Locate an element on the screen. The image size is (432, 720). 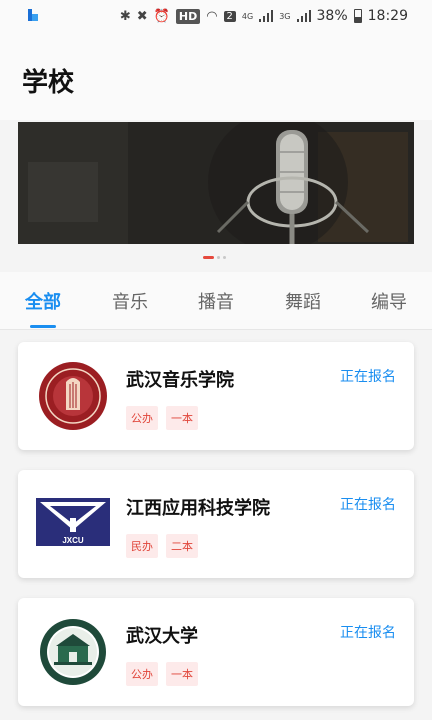
tab-dance: 舞蹈 is located at coordinates (303, 301).